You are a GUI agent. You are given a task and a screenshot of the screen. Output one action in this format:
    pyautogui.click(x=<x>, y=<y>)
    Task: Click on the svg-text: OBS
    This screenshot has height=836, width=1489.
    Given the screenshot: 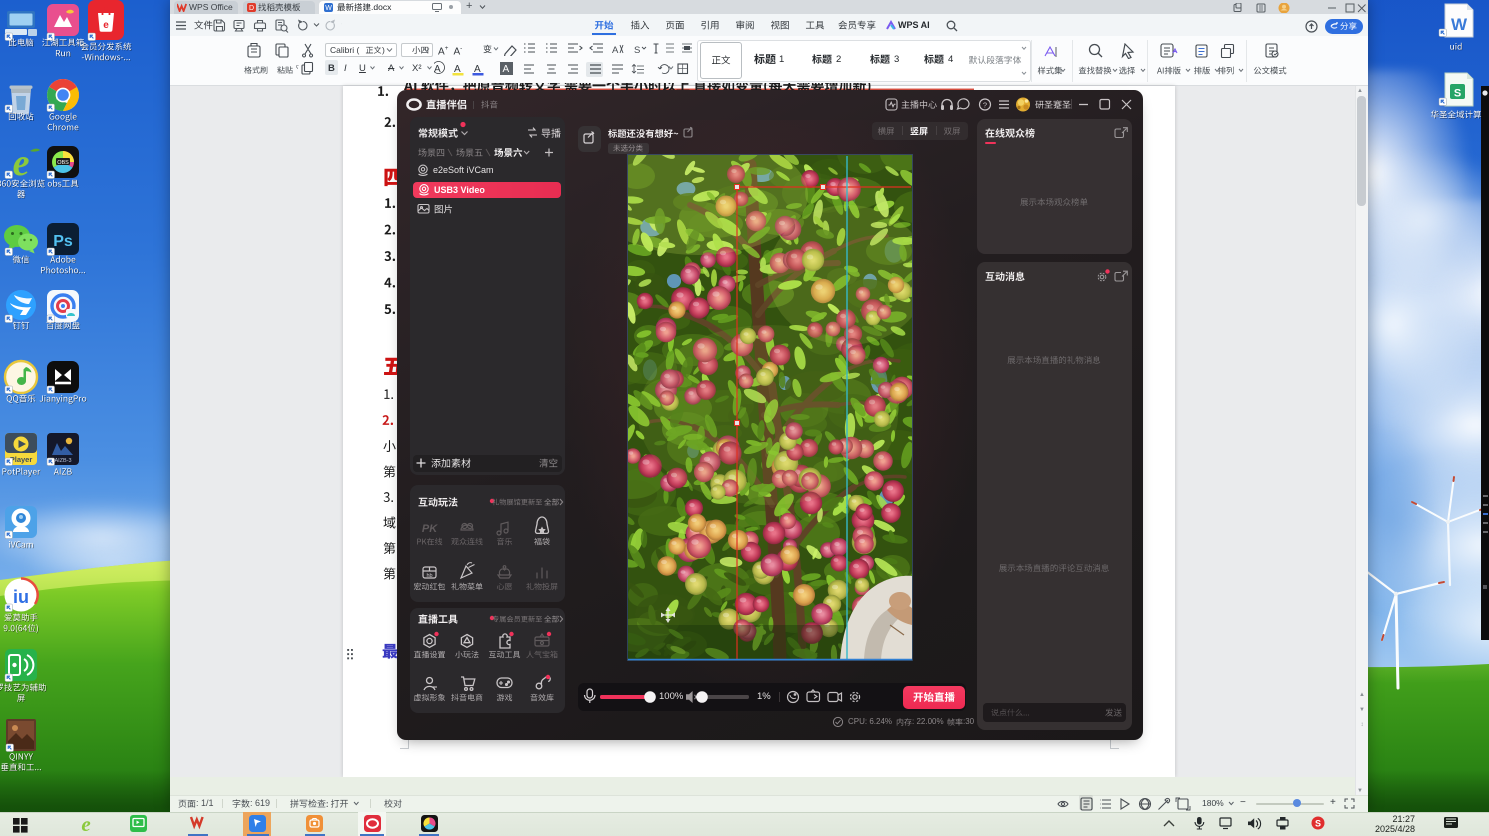 What is the action you would take?
    pyautogui.click(x=63, y=163)
    